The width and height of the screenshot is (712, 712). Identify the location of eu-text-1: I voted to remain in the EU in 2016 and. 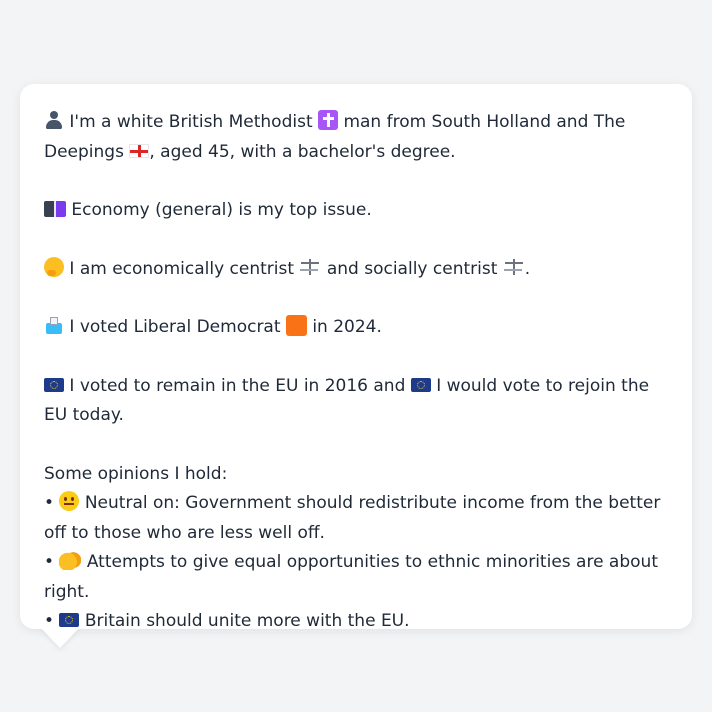
(237, 385).